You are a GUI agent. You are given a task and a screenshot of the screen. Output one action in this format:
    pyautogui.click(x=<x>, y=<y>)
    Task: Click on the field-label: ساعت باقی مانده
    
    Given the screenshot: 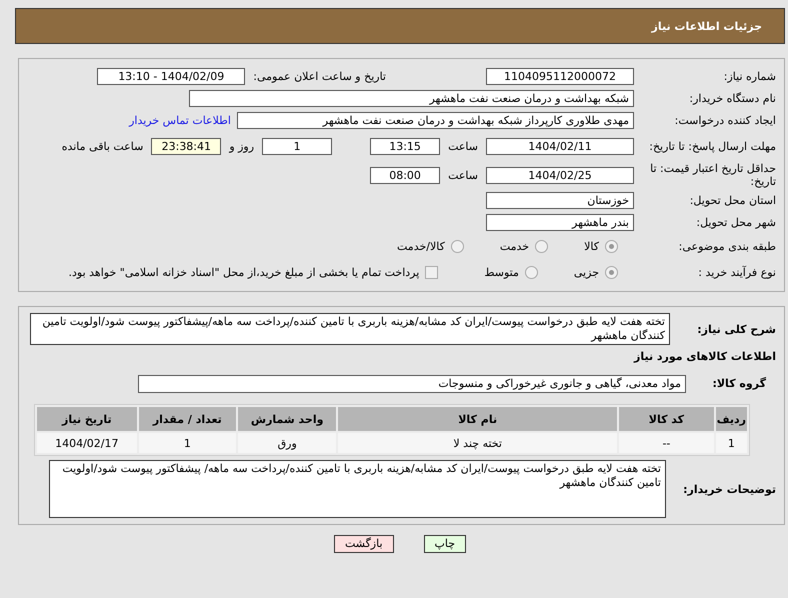 What is the action you would take?
    pyautogui.click(x=103, y=146)
    